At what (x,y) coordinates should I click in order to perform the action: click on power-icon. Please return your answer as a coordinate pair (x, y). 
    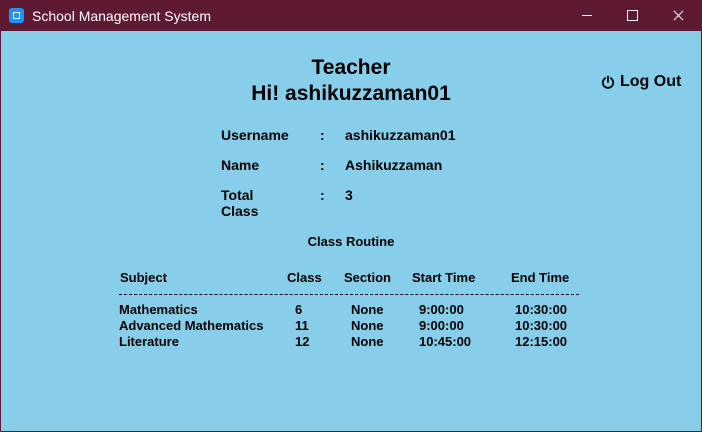
    Looking at the image, I should click on (608, 82).